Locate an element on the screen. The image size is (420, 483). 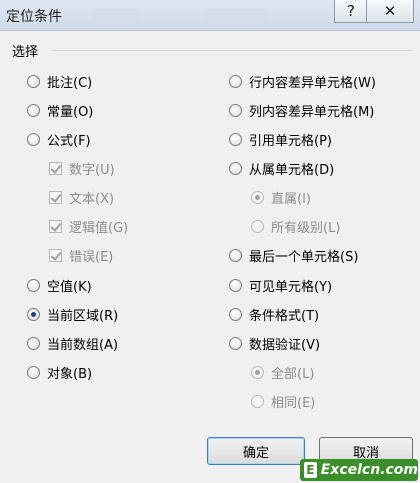
option-numbers: 数字(U) is located at coordinates (82, 168).